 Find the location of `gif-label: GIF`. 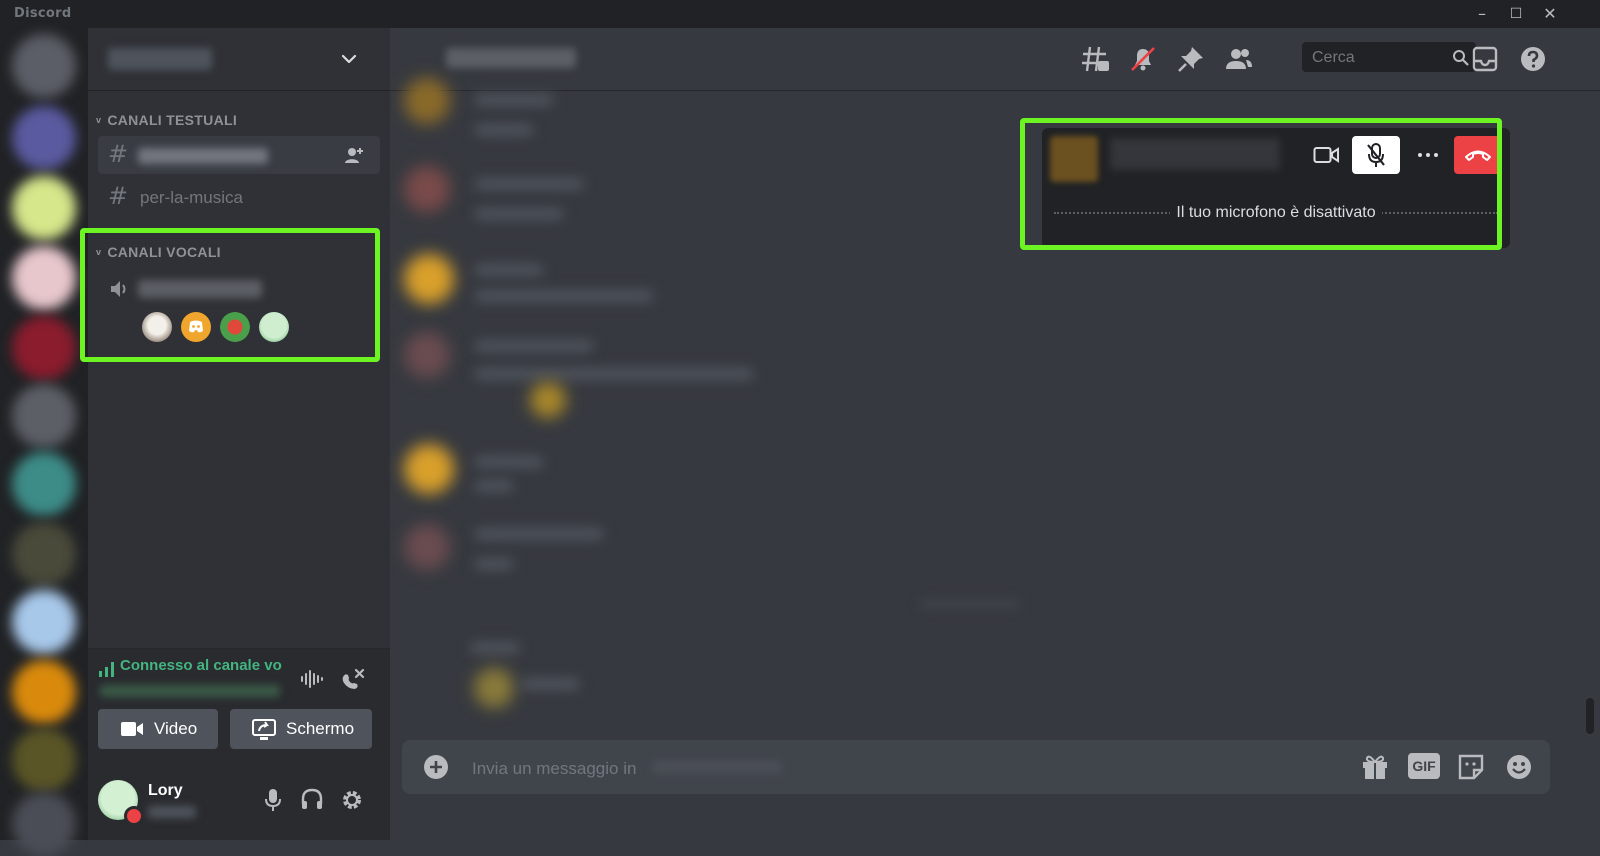

gif-label: GIF is located at coordinates (1424, 766).